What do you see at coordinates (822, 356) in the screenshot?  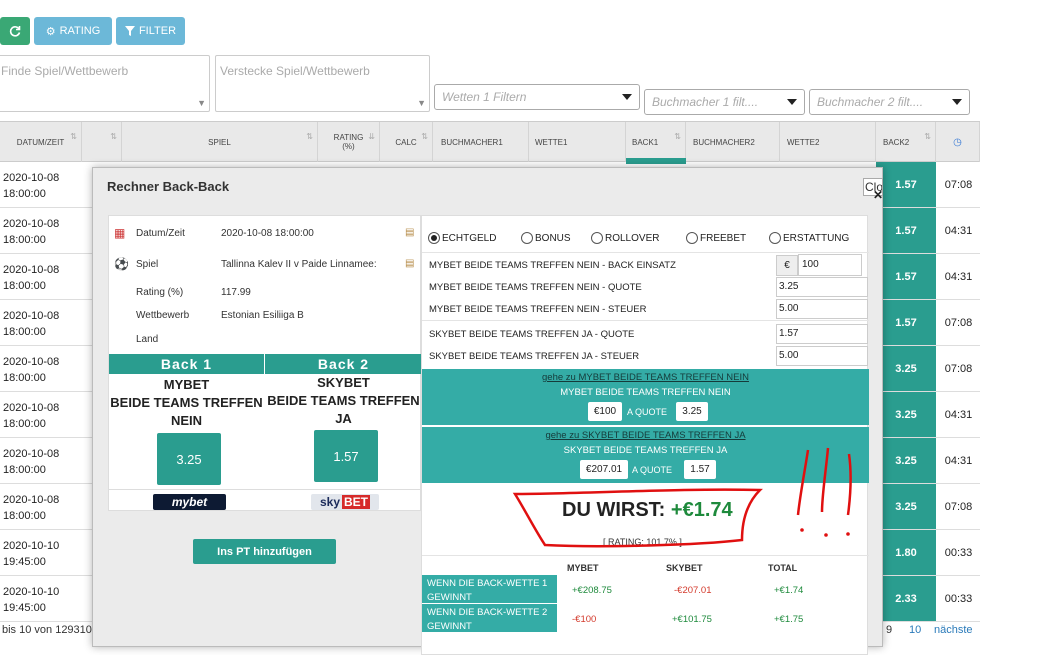 I see `tax2-input: 5.00` at bounding box center [822, 356].